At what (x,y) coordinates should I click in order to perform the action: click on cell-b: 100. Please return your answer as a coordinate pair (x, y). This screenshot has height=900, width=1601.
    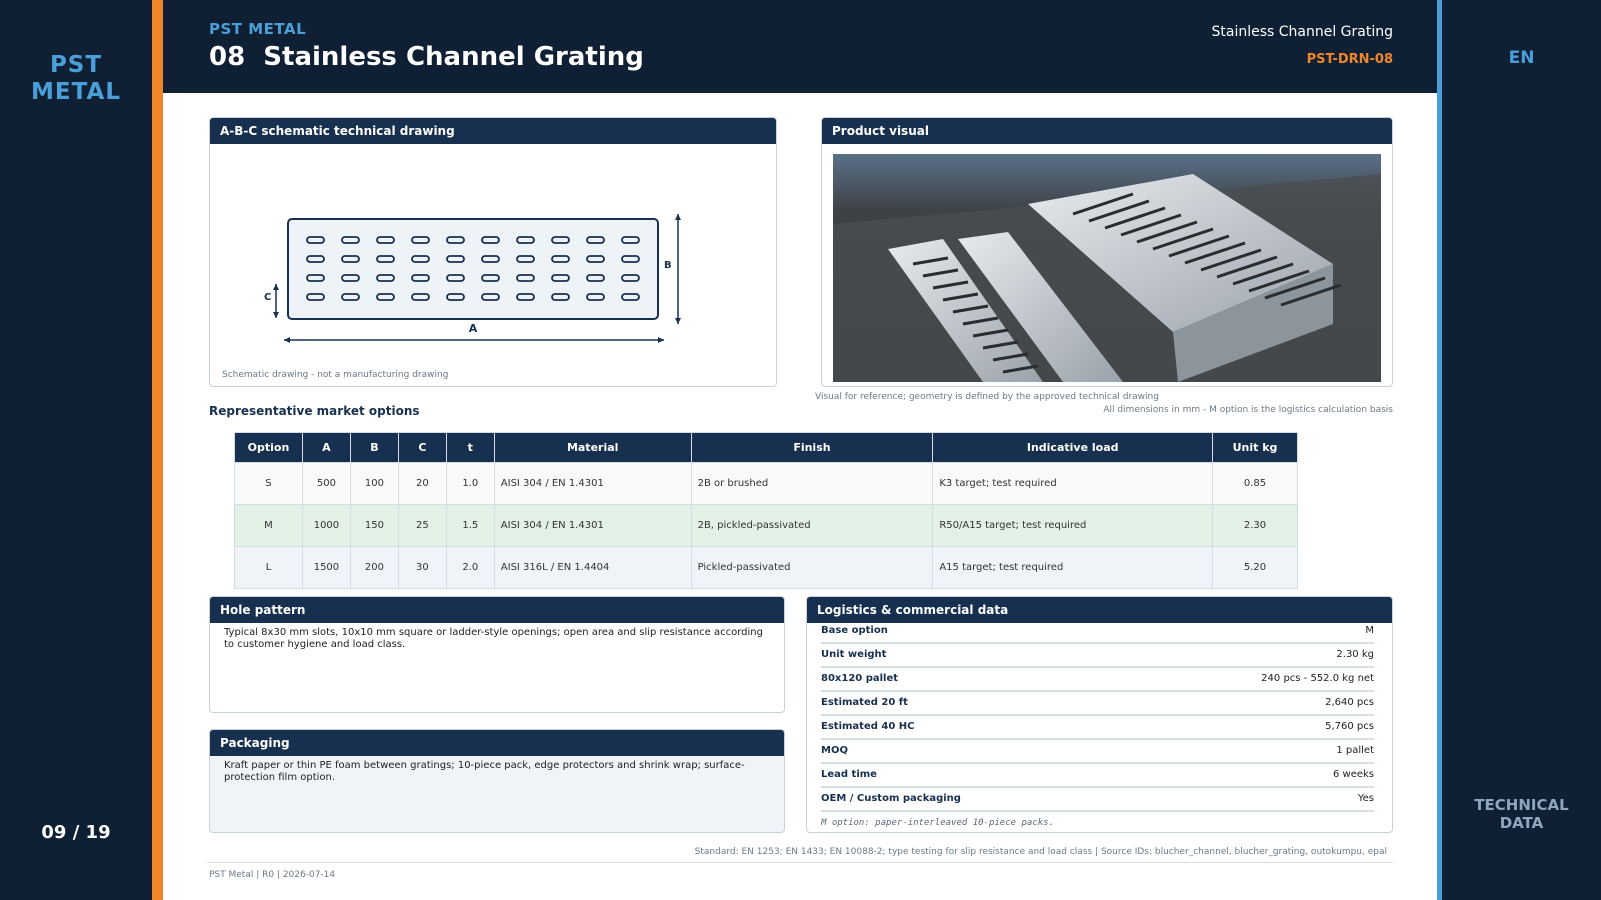
    Looking at the image, I should click on (374, 483).